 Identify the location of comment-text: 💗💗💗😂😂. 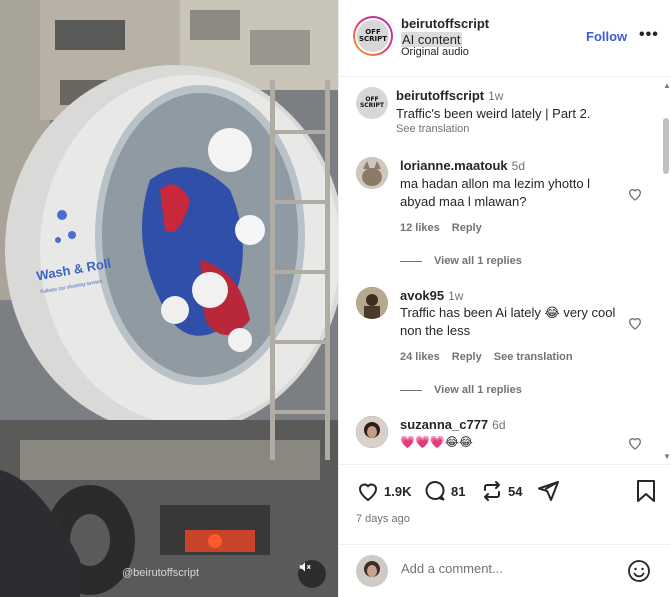
(436, 442).